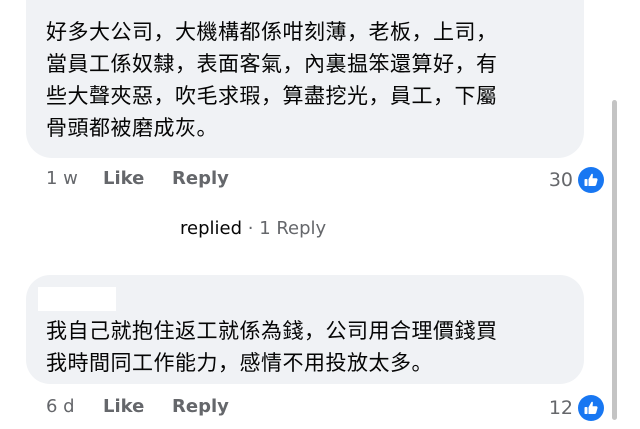 The height and width of the screenshot is (429, 640). What do you see at coordinates (560, 180) in the screenshot?
I see `reaction-count: 30` at bounding box center [560, 180].